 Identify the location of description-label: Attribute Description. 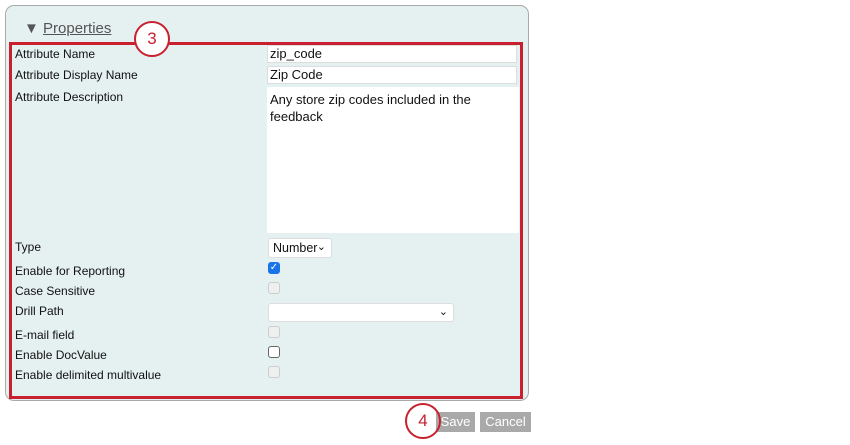
(69, 97).